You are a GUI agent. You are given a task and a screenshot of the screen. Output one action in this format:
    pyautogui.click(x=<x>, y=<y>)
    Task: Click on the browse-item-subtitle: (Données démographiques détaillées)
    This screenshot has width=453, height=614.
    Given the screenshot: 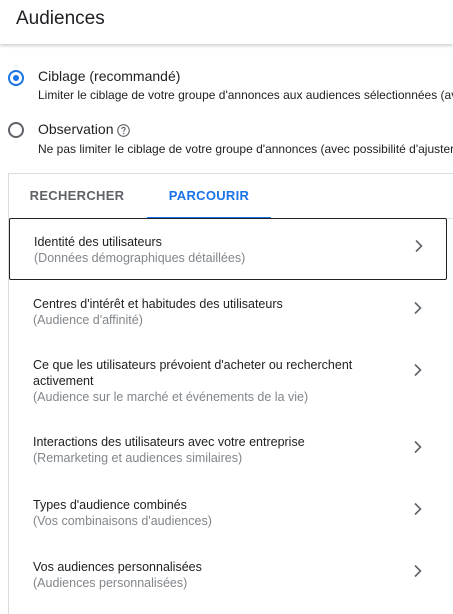 What is the action you would take?
    pyautogui.click(x=140, y=258)
    